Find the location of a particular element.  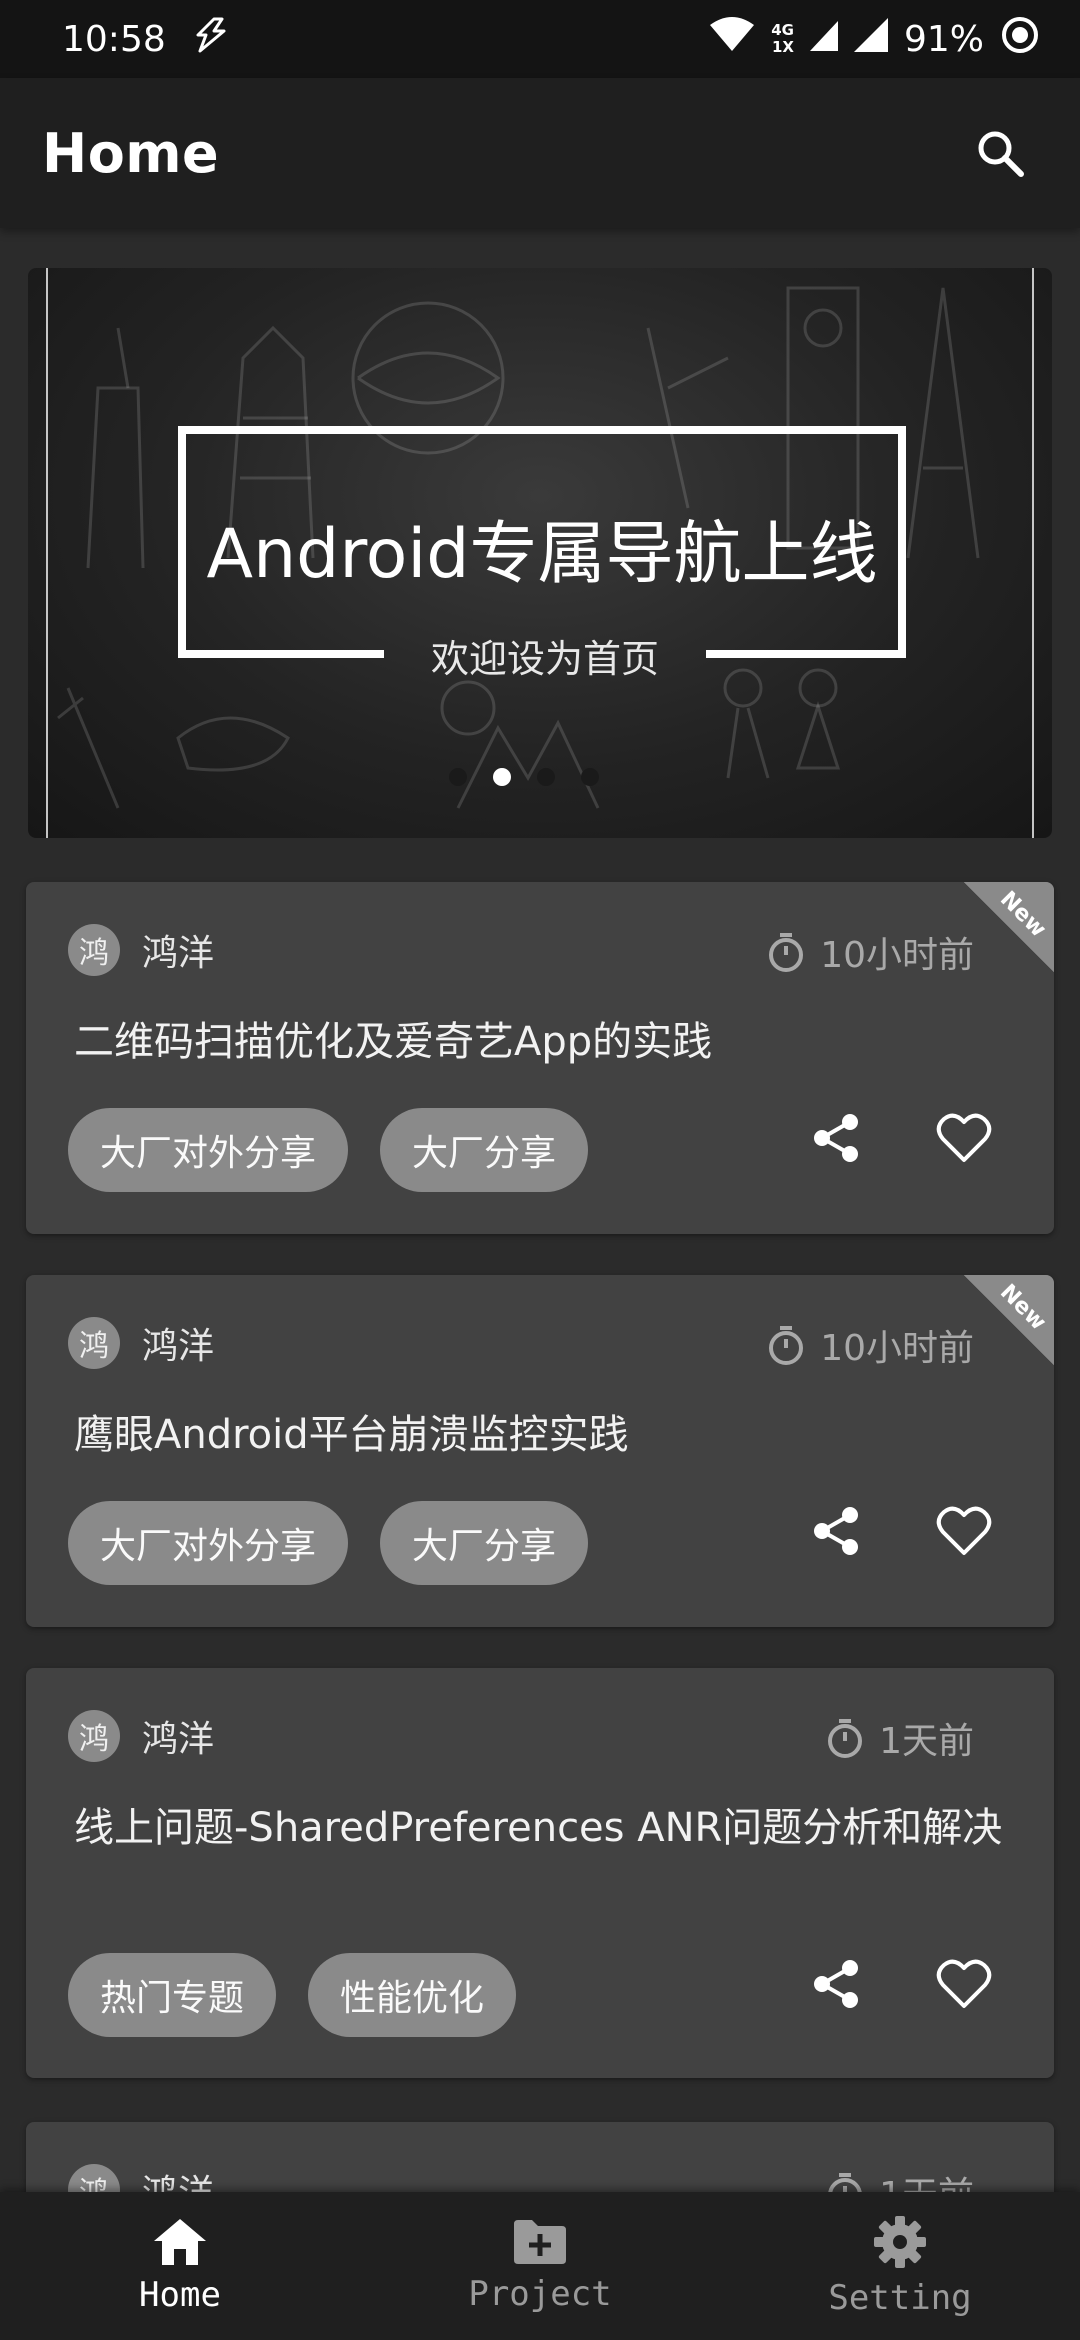

article-title: 二维码扫描优化及爱奇艺App的实践 is located at coordinates (554, 1042).